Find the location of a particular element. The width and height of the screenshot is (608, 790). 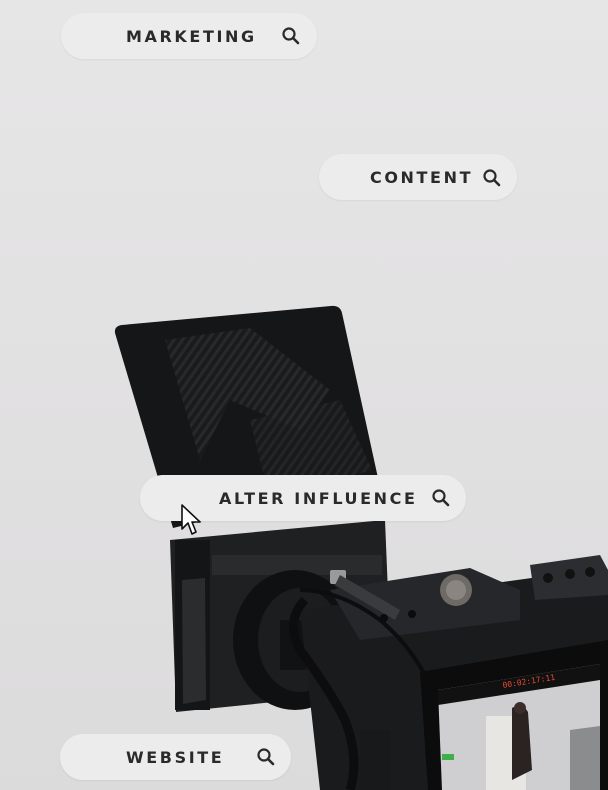

alter-influence-label: ALTER INFLUENCE is located at coordinates (318, 498).